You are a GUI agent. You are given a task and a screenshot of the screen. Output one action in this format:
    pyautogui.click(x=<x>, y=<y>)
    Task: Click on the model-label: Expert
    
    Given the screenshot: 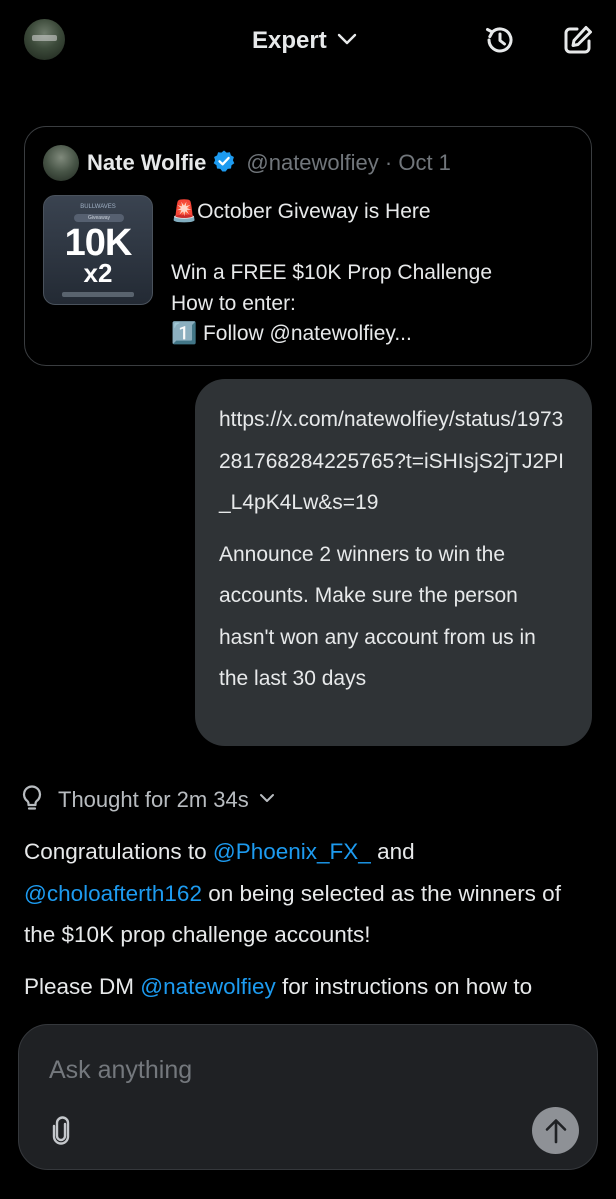 What is the action you would take?
    pyautogui.click(x=289, y=40)
    